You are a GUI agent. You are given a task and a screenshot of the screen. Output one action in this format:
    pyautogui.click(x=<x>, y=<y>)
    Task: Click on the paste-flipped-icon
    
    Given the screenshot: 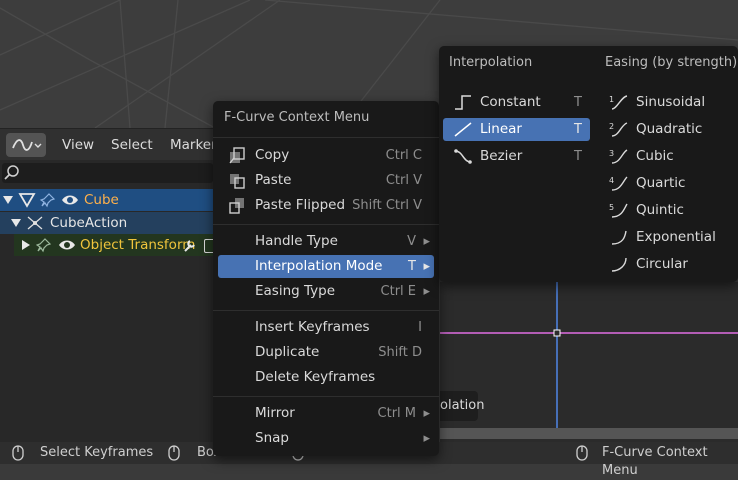 What is the action you would take?
    pyautogui.click(x=236, y=206)
    